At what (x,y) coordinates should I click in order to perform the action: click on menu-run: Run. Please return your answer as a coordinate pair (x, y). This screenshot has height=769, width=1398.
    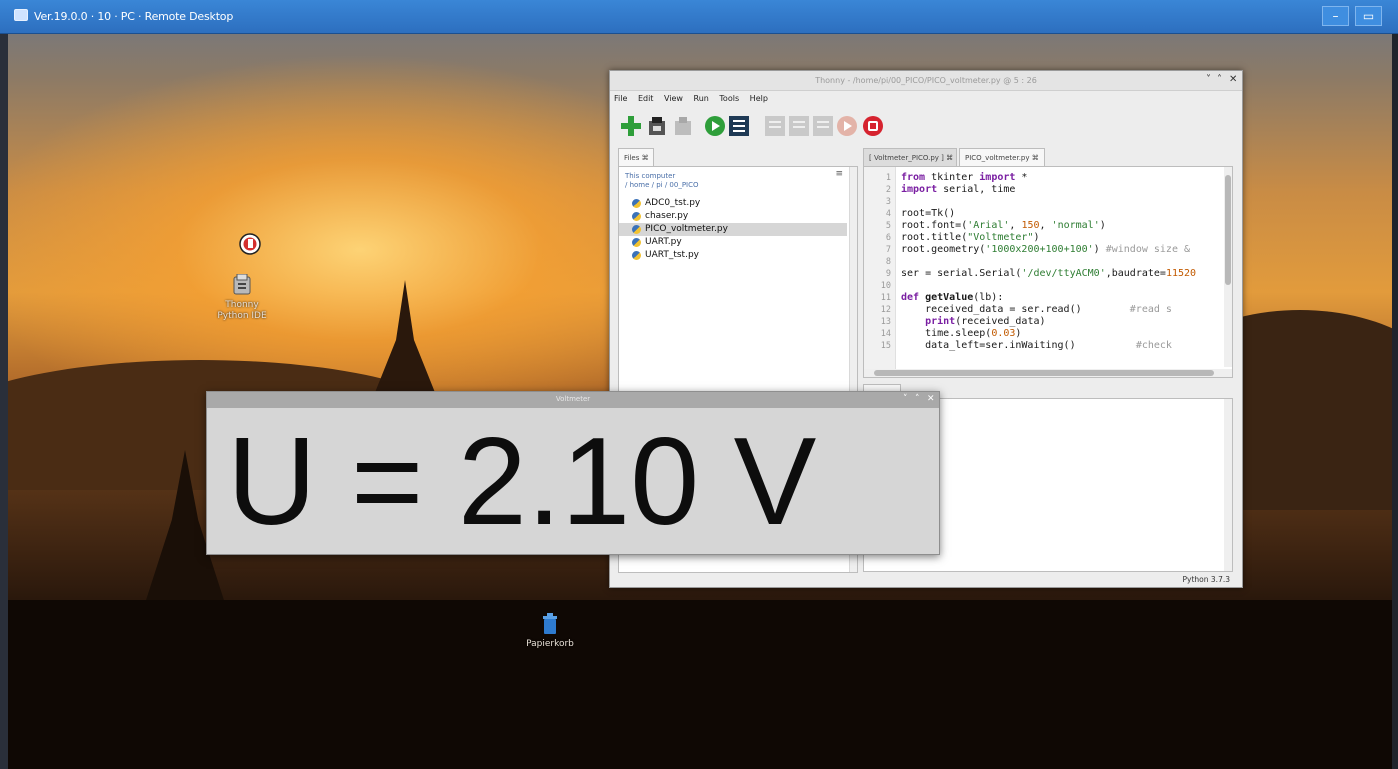
    Looking at the image, I should click on (701, 98).